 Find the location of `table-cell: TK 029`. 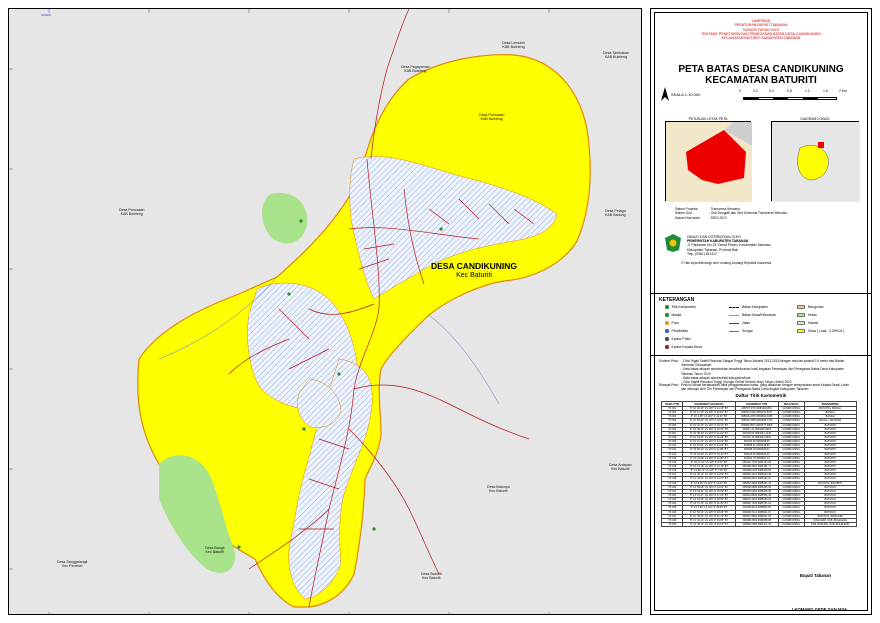

table-cell: TK 029 is located at coordinates (672, 524).